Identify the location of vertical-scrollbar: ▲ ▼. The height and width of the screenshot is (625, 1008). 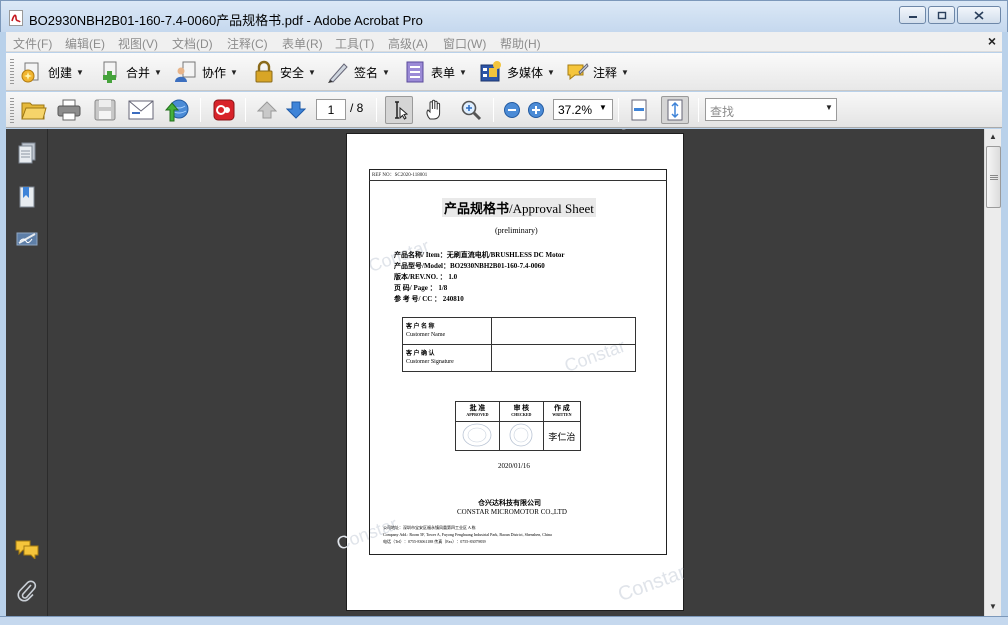
(992, 372).